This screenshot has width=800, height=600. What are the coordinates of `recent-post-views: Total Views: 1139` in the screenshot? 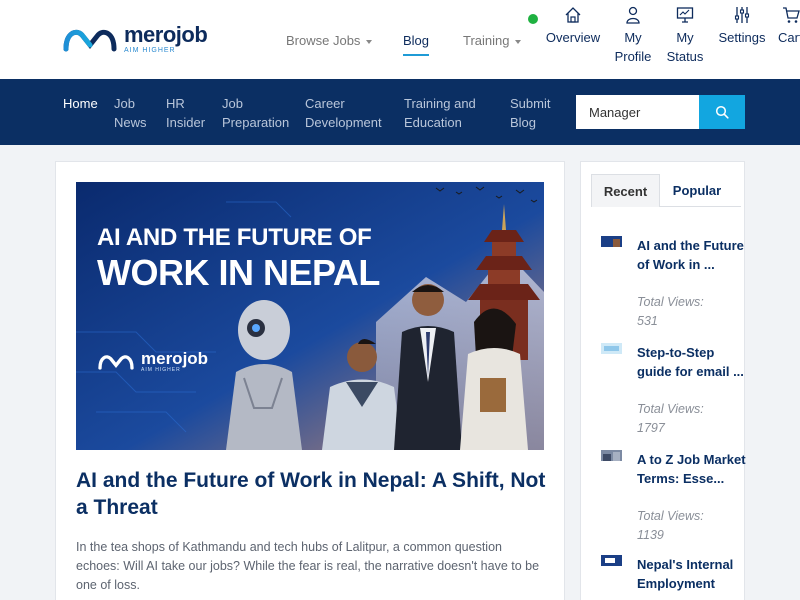 It's located at (692, 526).